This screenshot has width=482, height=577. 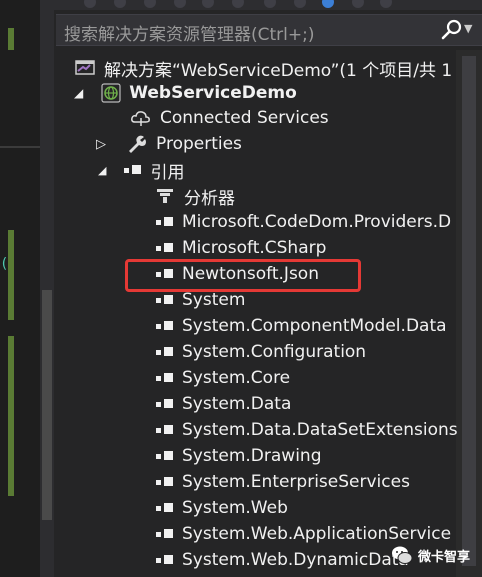 What do you see at coordinates (85, 67) in the screenshot?
I see `solution-icon` at bounding box center [85, 67].